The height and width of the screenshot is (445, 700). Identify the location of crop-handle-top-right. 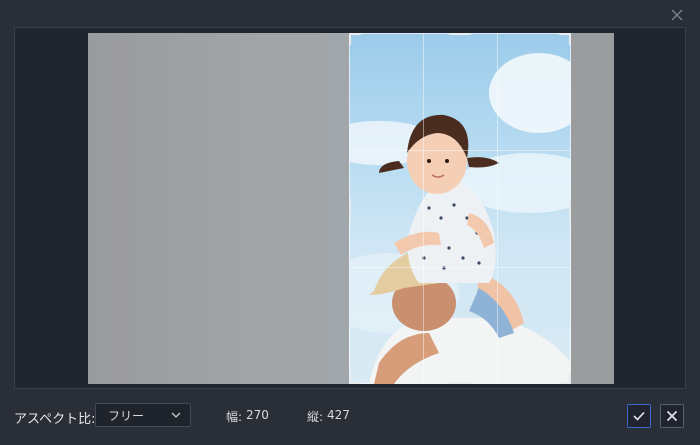
(570, 39).